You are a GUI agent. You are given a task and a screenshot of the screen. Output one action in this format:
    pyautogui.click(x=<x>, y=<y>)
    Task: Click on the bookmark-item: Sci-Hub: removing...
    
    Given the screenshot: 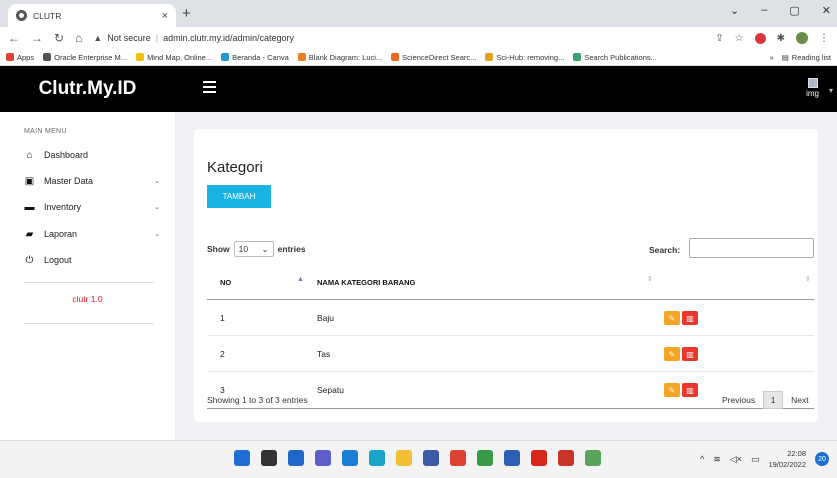 What is the action you would take?
    pyautogui.click(x=524, y=57)
    